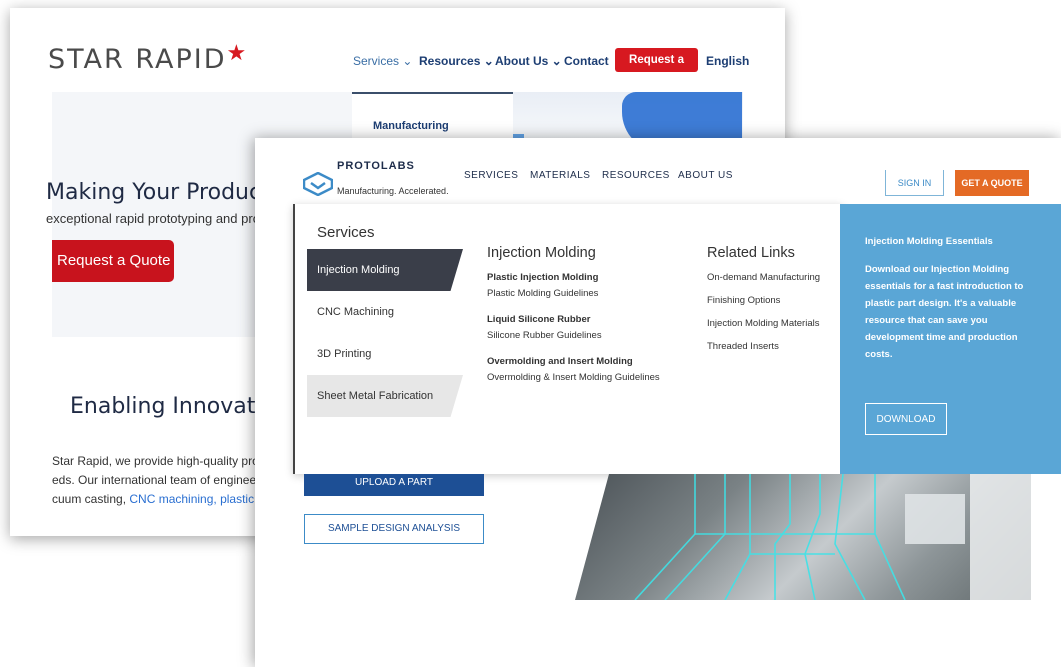 The image size is (1061, 667). What do you see at coordinates (491, 175) in the screenshot?
I see `top-nav-services: SERVICES` at bounding box center [491, 175].